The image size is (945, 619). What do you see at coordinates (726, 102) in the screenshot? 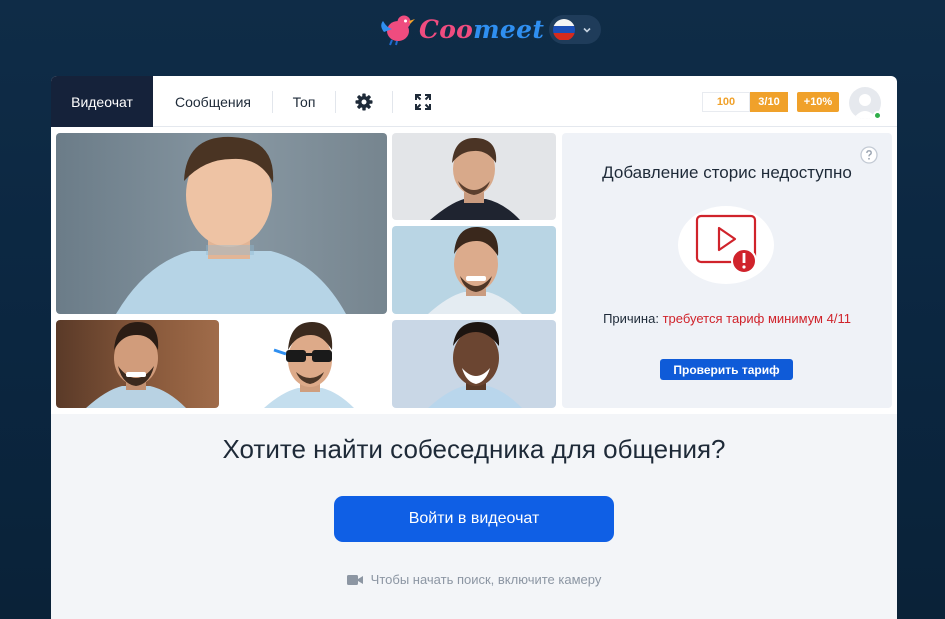
I see `coins-balance: 100` at bounding box center [726, 102].